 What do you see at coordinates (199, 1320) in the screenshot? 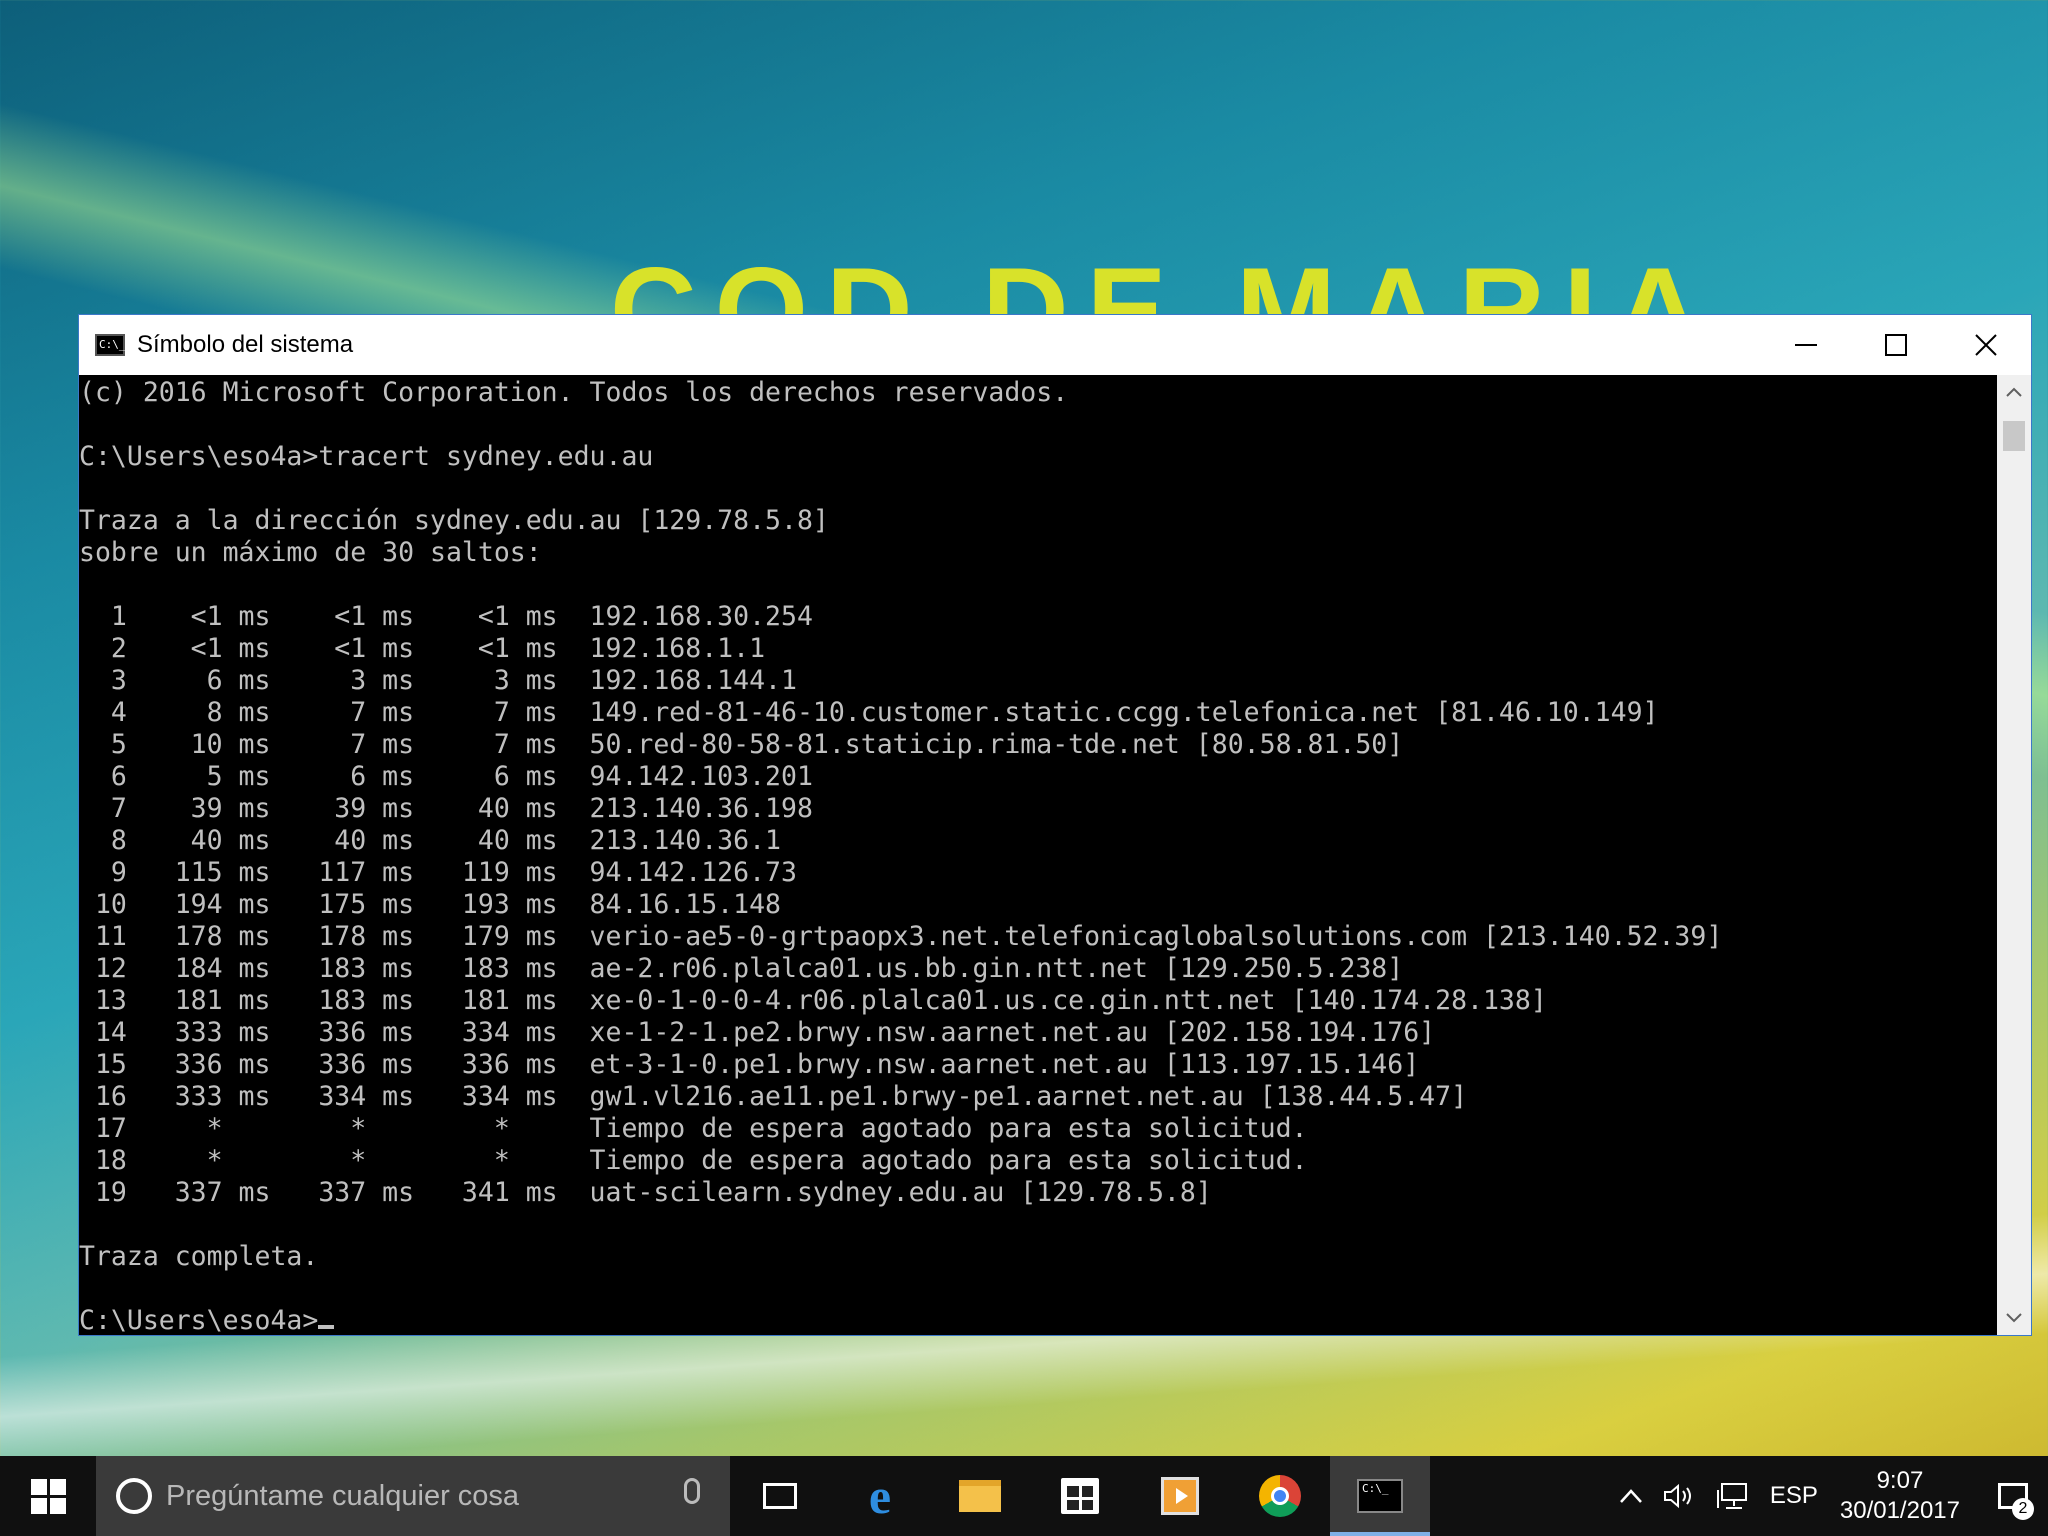
I see `console-prompt: C:\Users\eso4a>` at bounding box center [199, 1320].